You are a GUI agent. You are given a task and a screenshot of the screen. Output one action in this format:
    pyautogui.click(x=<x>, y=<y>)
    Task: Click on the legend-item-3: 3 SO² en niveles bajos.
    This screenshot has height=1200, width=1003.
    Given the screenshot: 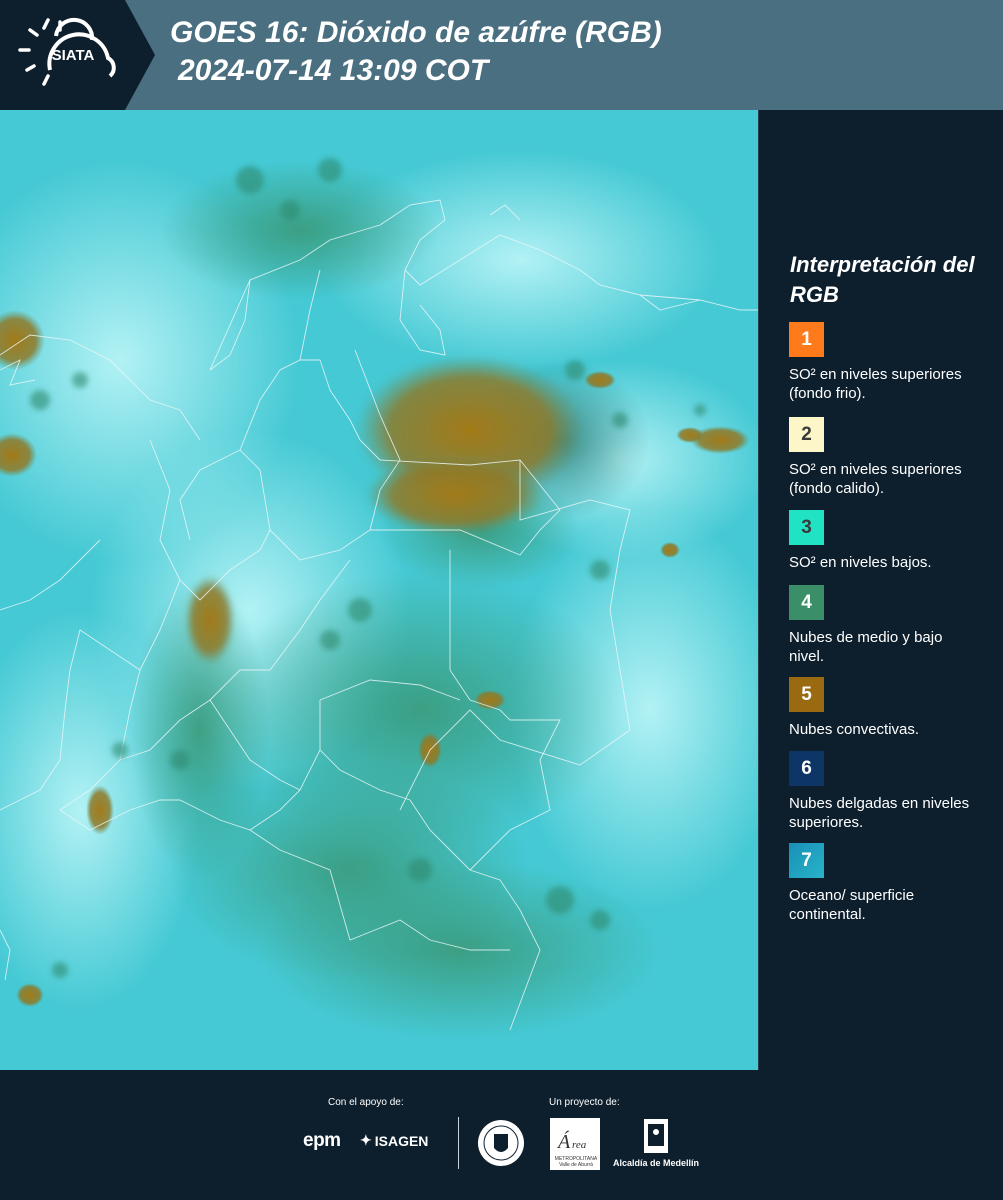 What is the action you would take?
    pyautogui.click(x=894, y=541)
    